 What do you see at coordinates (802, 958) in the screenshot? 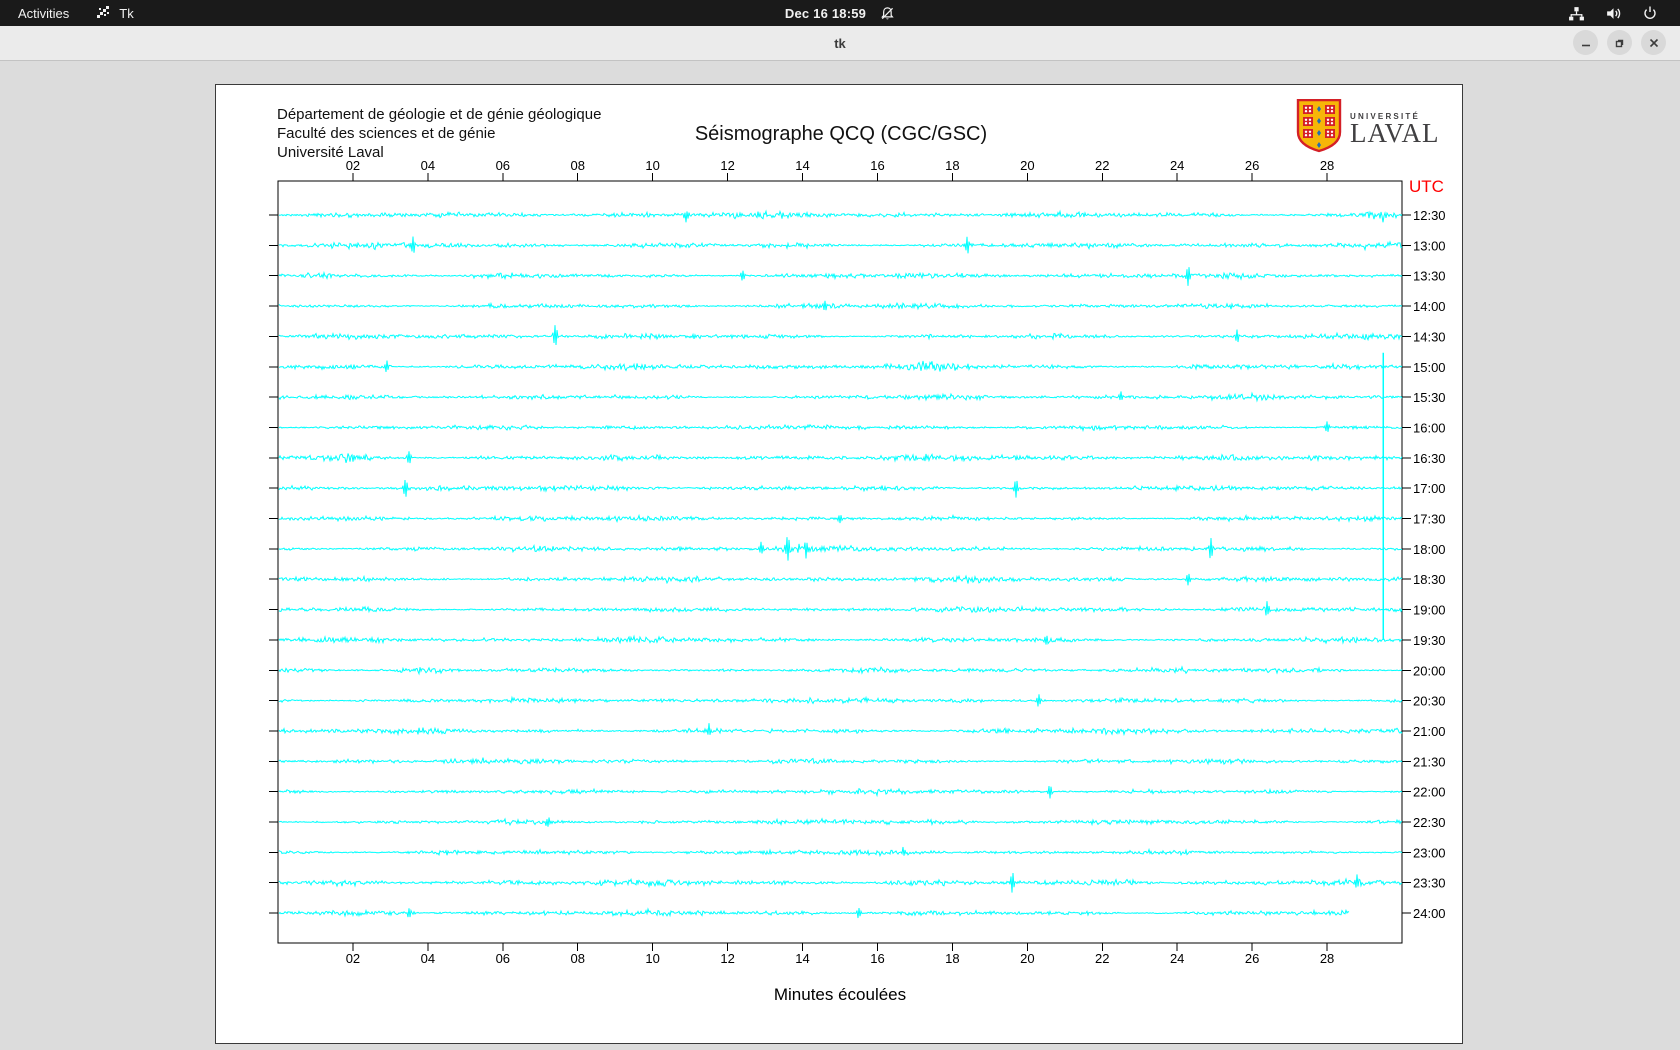
I see `x-tick-label-bottom: 14` at bounding box center [802, 958].